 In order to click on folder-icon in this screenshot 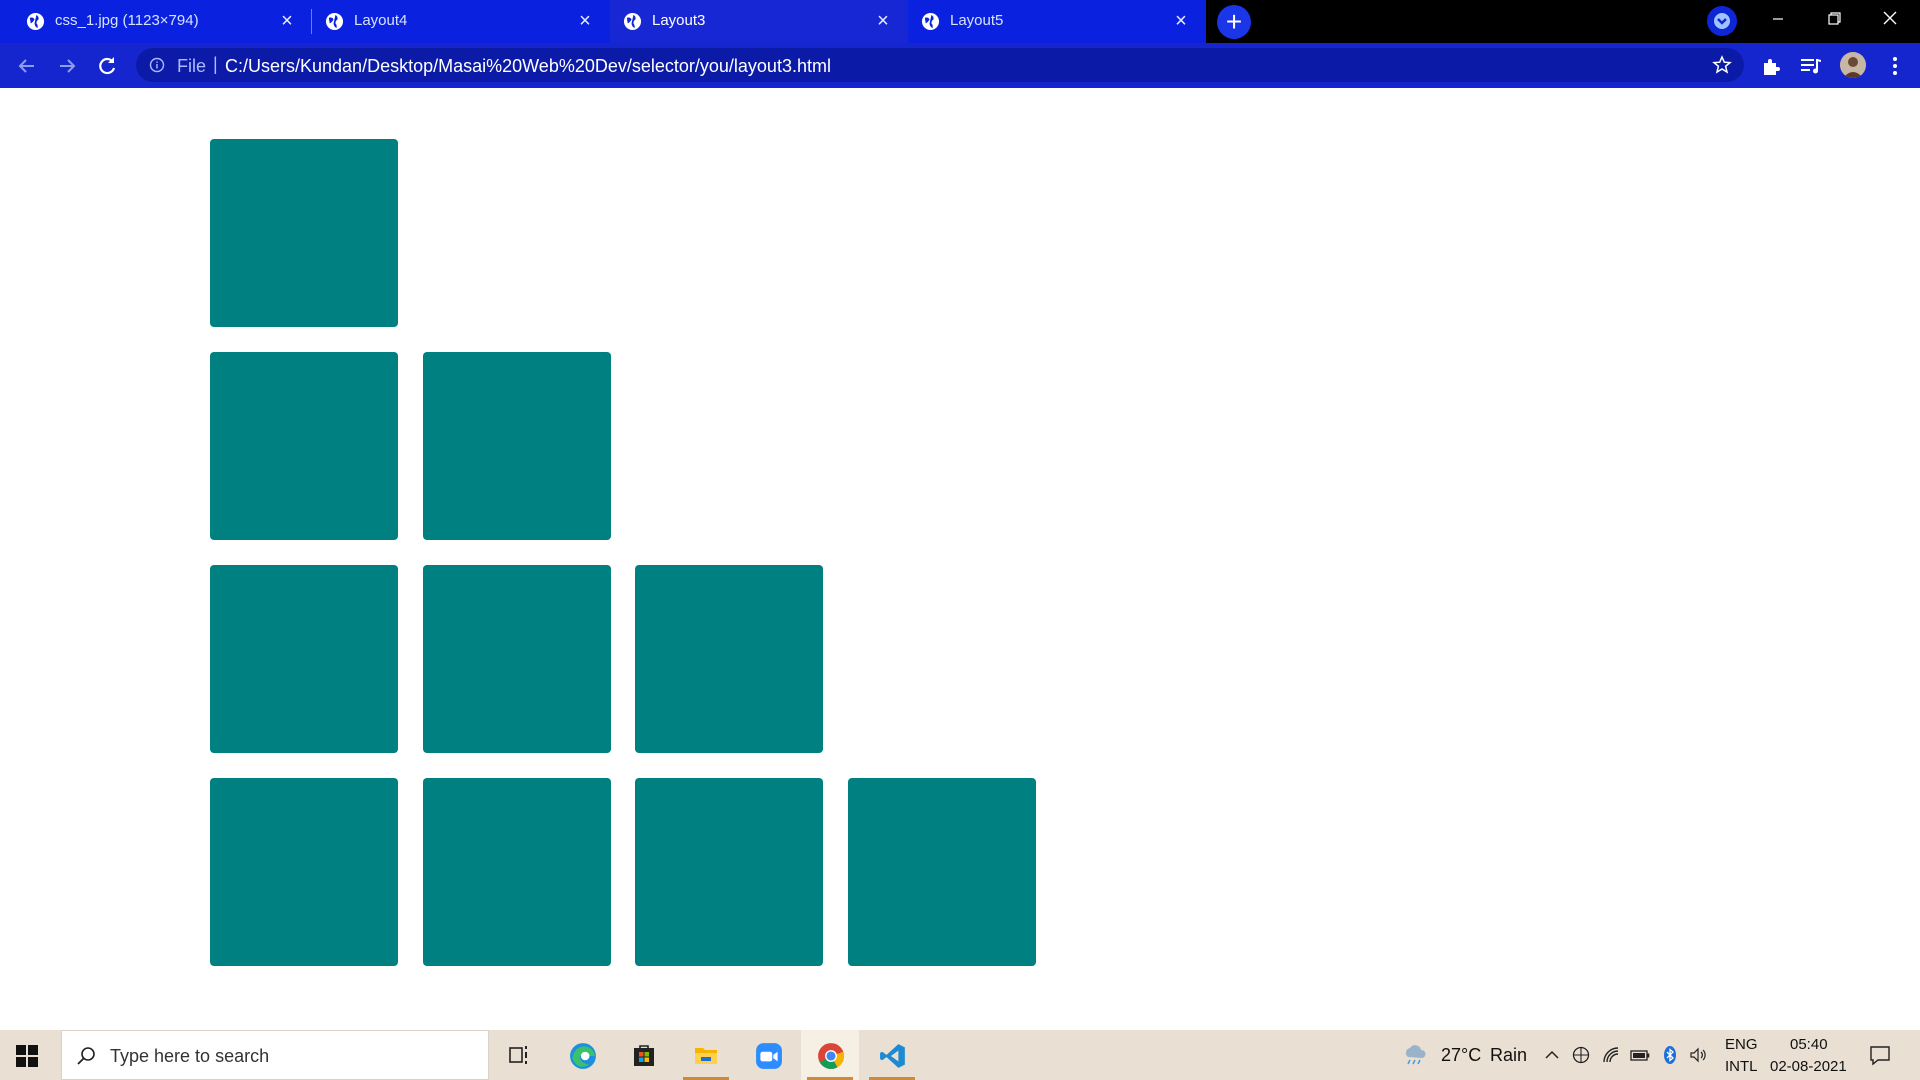, I will do `click(706, 1056)`.